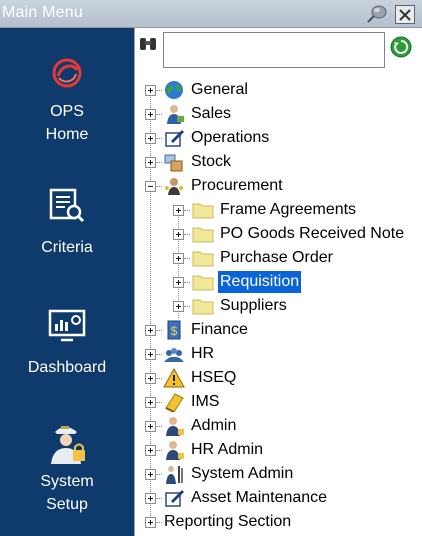 The height and width of the screenshot is (536, 422). Describe the element at coordinates (253, 305) in the screenshot. I see `tree-label: Suppliers` at that location.